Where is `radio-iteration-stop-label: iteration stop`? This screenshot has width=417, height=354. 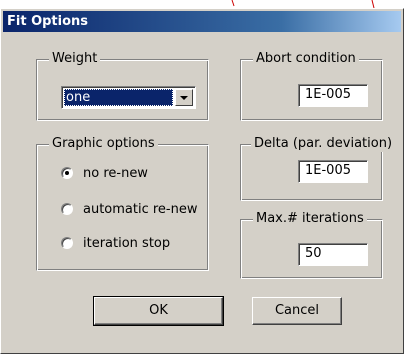 radio-iteration-stop-label: iteration stop is located at coordinates (127, 243).